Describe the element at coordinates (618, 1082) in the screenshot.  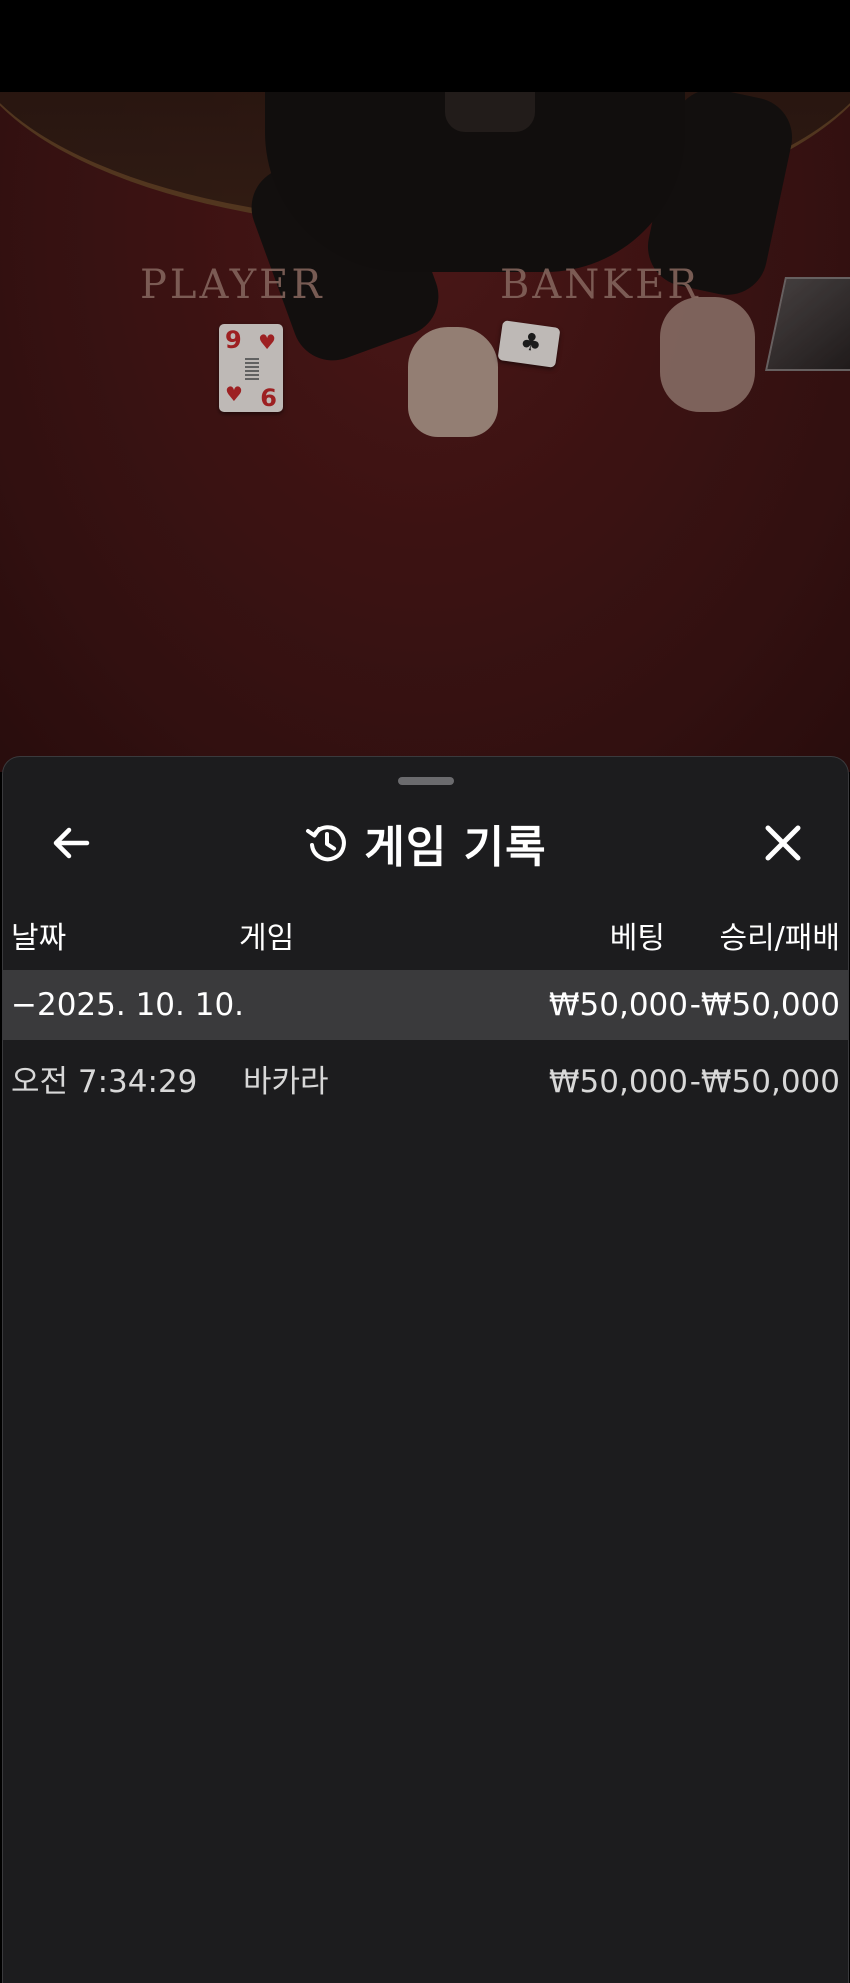
I see `row-bet: ₩50,000` at that location.